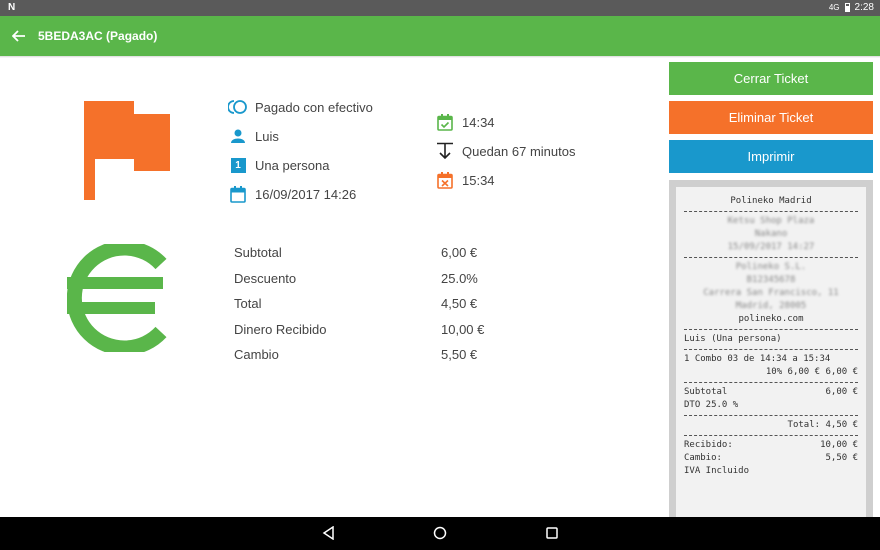 This screenshot has width=880, height=550. Describe the element at coordinates (356, 253) in the screenshot. I see `summary-row-subtotal: Subtotal 6,00 €` at that location.